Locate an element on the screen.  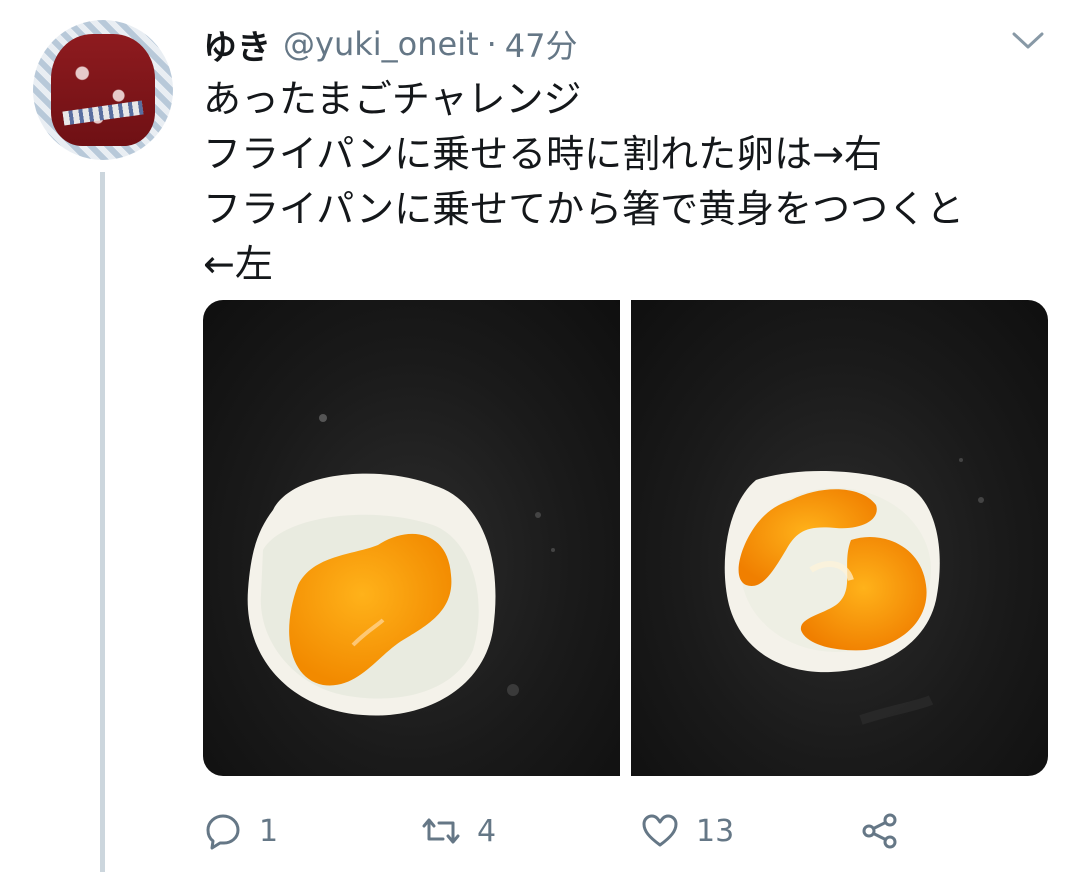
retweet-button: 4 is located at coordinates (458, 831).